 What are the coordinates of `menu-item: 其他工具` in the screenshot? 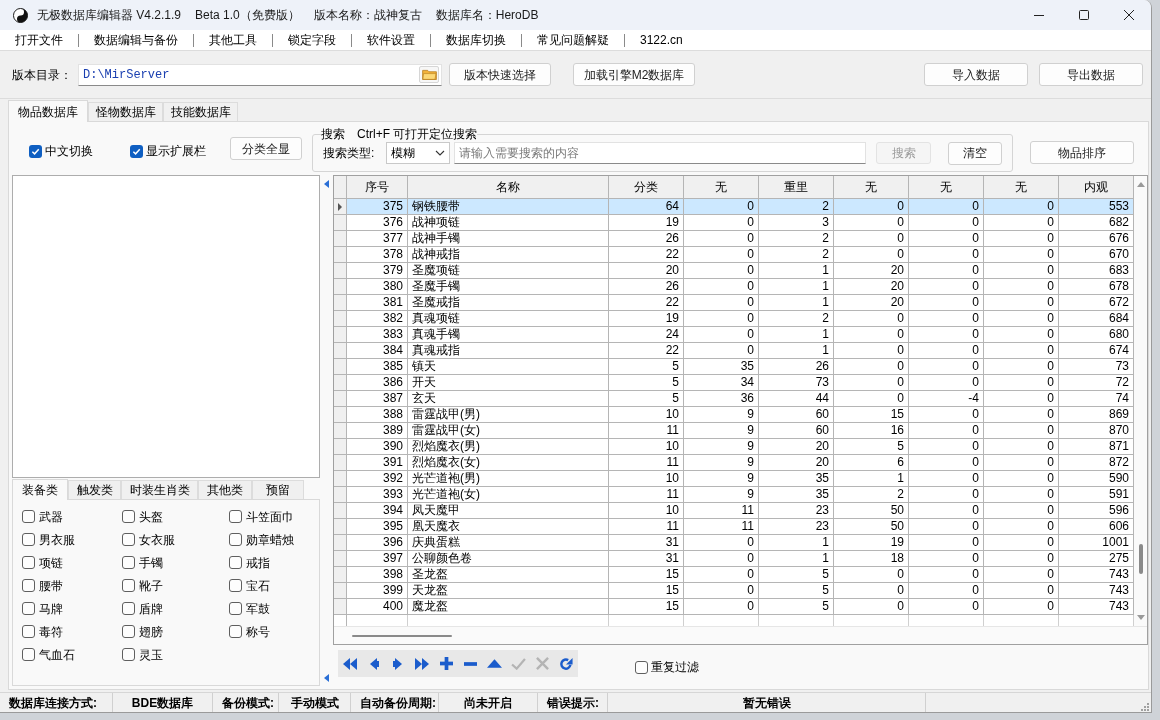 It's located at (233, 40).